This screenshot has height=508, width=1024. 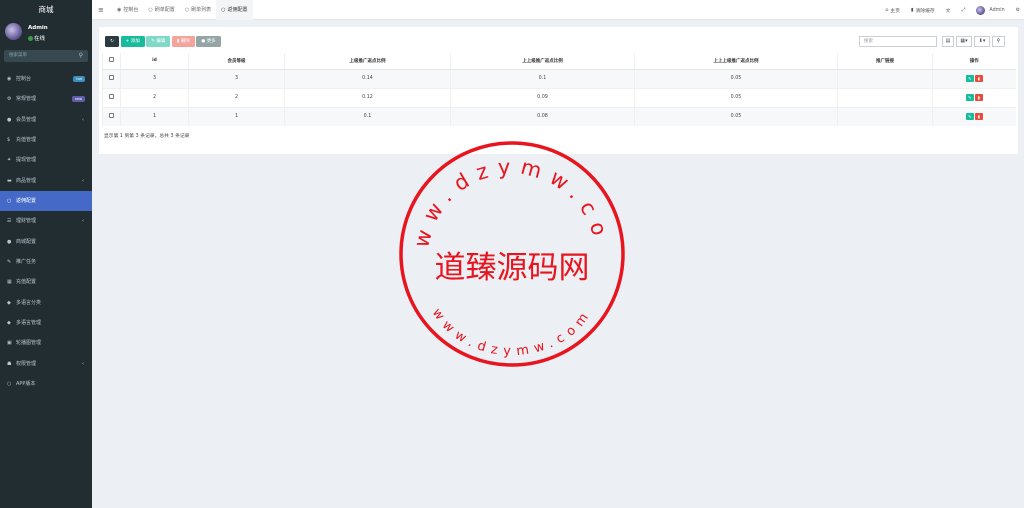 I want to click on fullscreen-icon: ⤢, so click(x=963, y=10).